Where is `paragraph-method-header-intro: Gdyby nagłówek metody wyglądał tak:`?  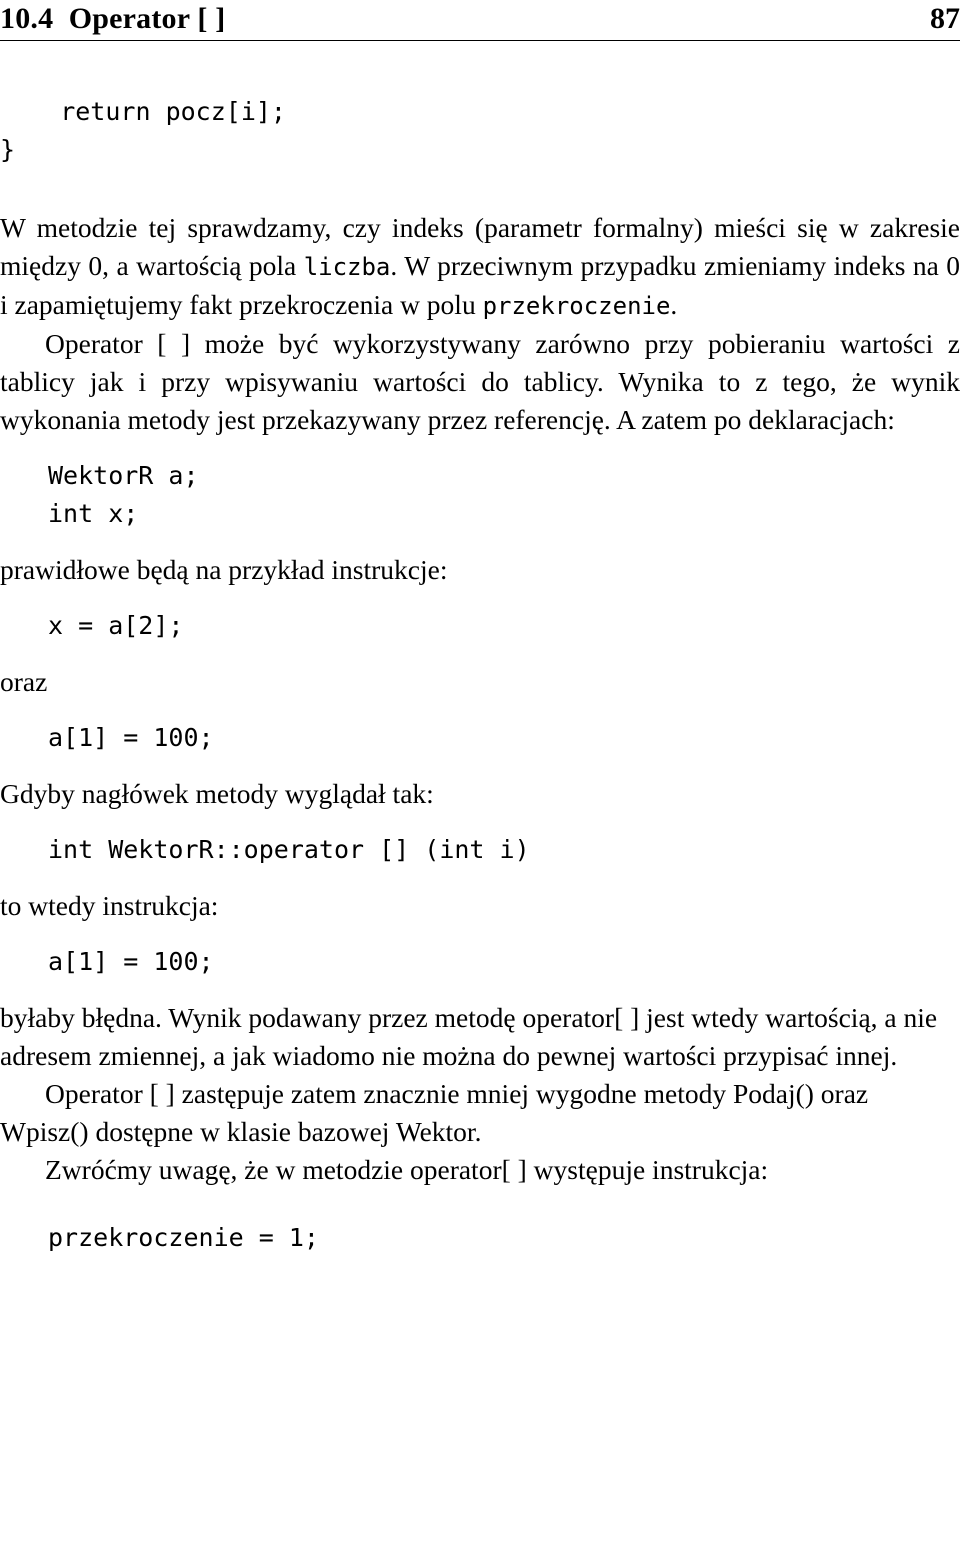 paragraph-method-header-intro: Gdyby nagłówek metody wyglądał tak: is located at coordinates (217, 793).